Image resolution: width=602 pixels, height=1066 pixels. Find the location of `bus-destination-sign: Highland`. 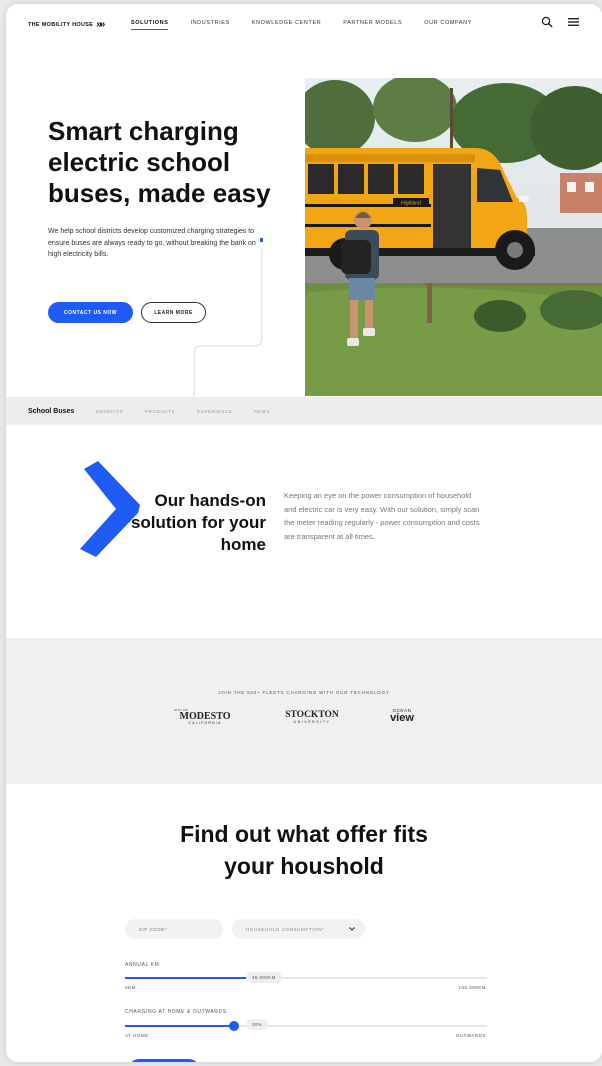

bus-destination-sign: Highland is located at coordinates (411, 204).